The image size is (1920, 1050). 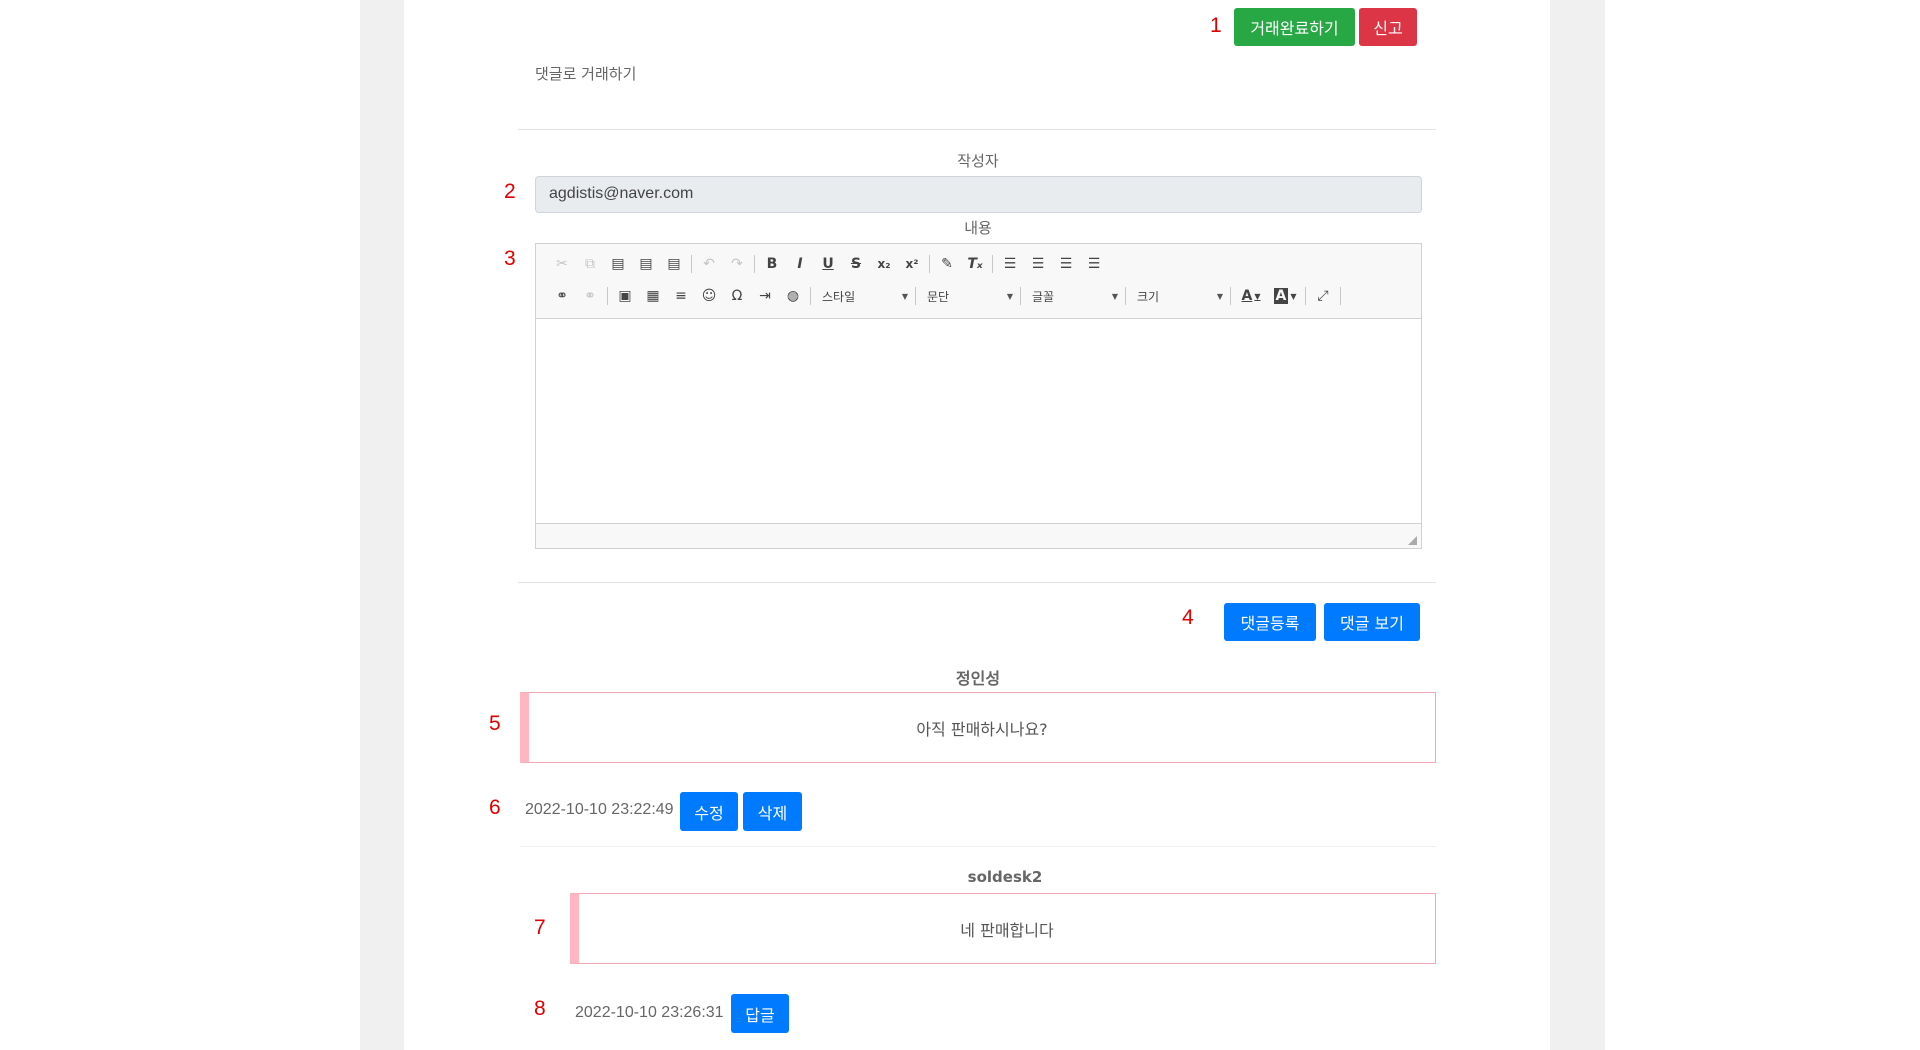 I want to click on table-icon: ▦, so click(x=653, y=296).